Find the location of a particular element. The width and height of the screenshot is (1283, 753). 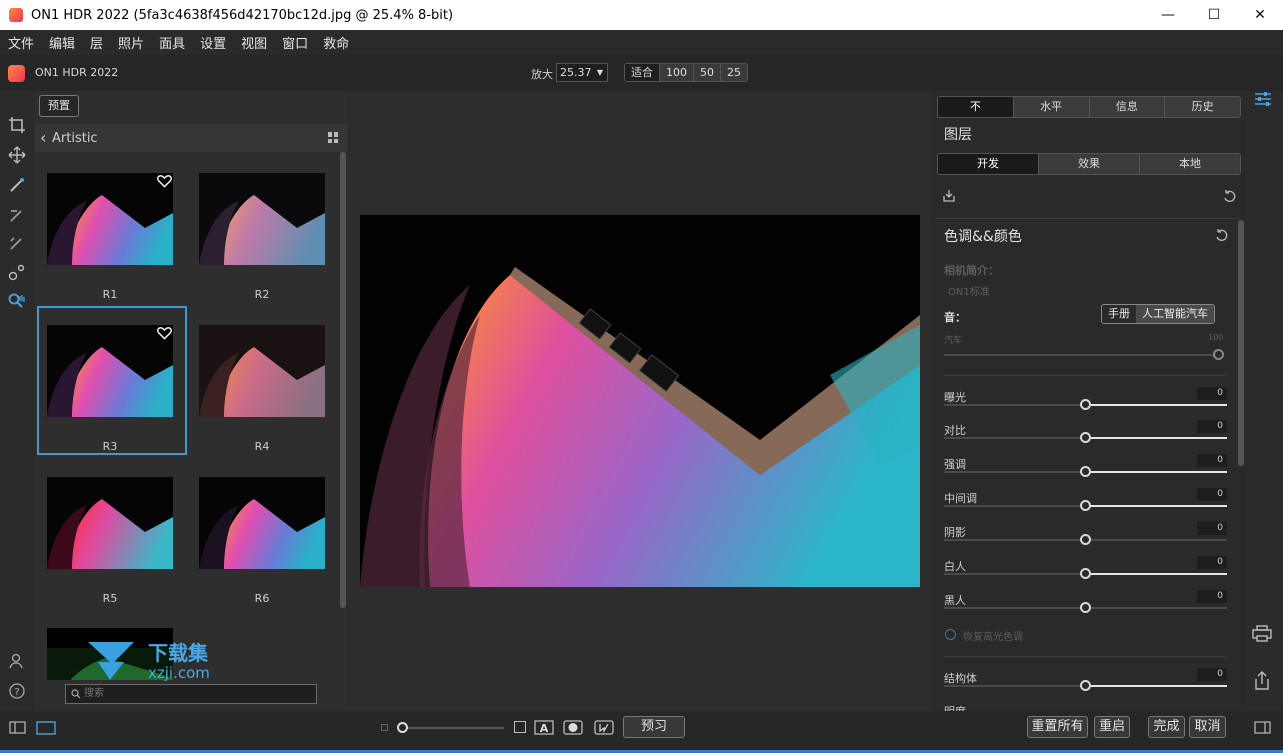

adjustments-icon is located at coordinates (1263, 99).